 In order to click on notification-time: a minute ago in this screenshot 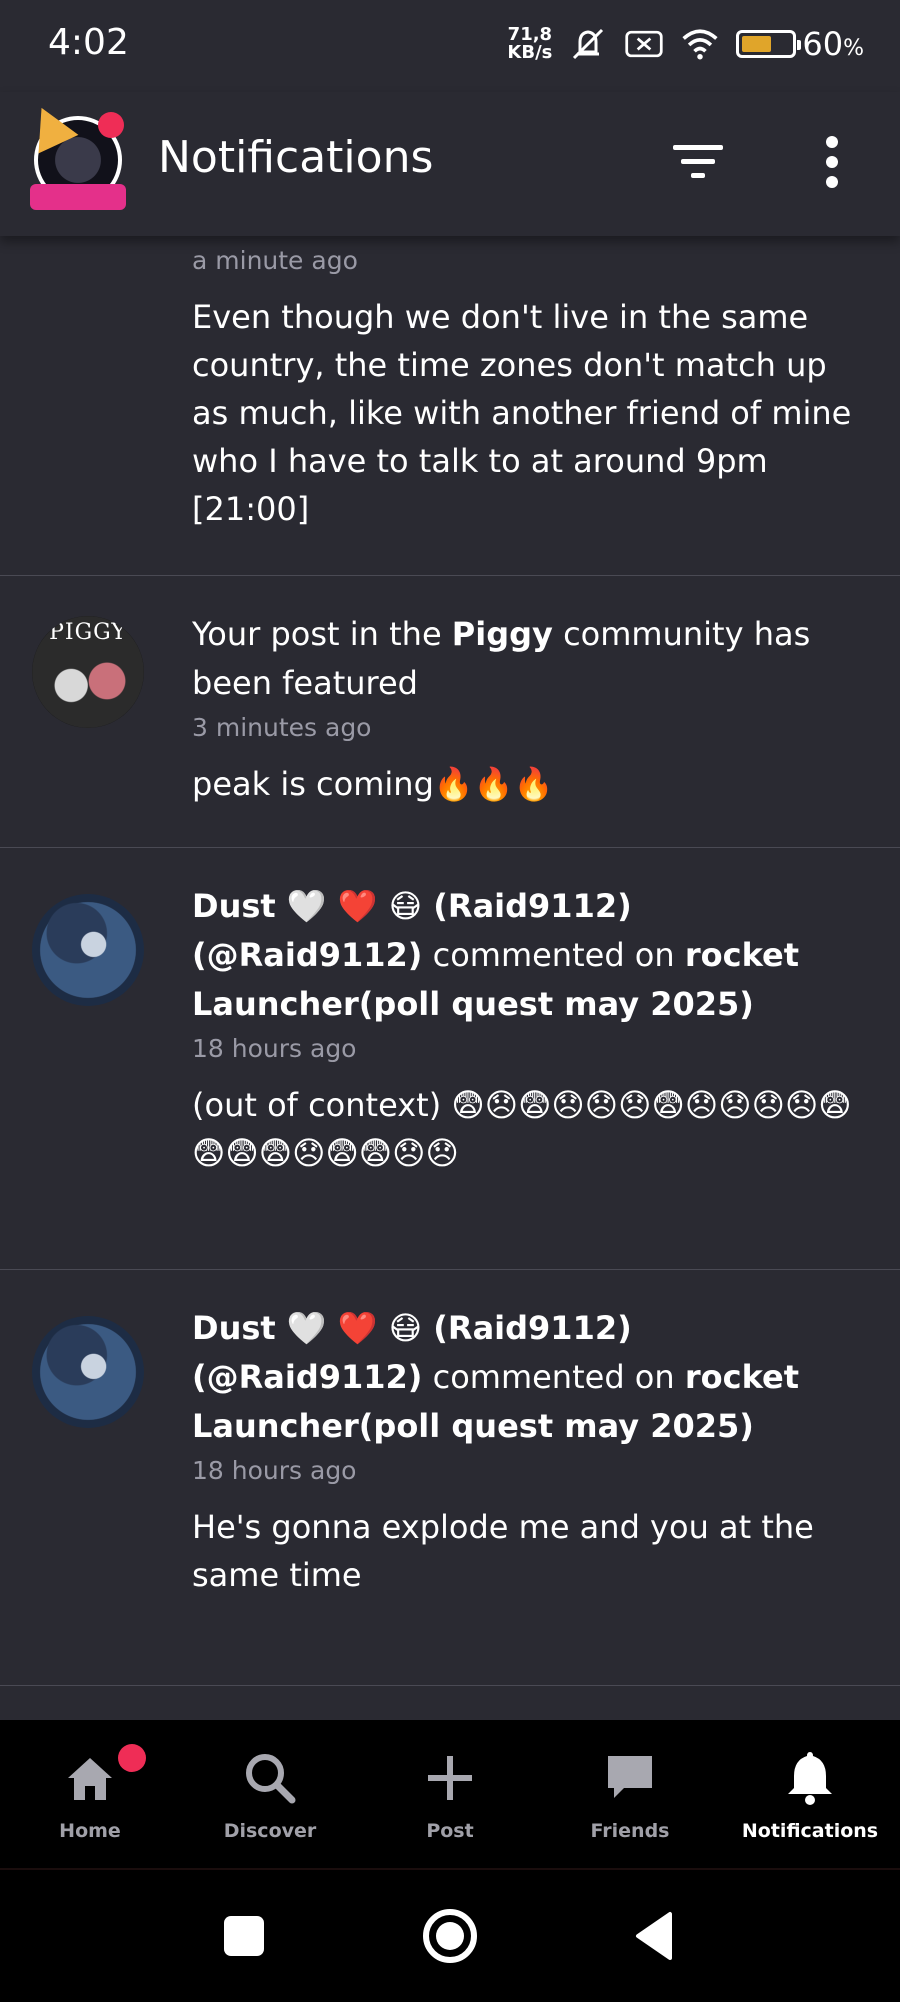, I will do `click(275, 260)`.